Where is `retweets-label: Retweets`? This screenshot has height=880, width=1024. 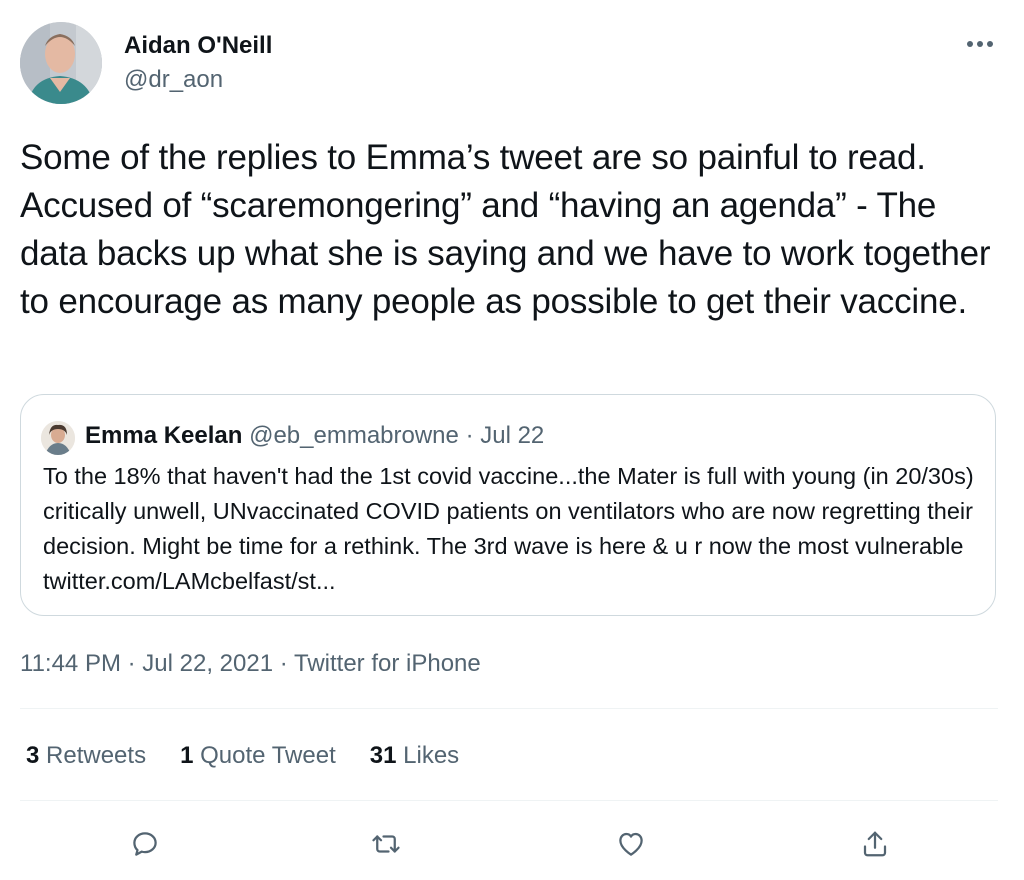
retweets-label: Retweets is located at coordinates (96, 755).